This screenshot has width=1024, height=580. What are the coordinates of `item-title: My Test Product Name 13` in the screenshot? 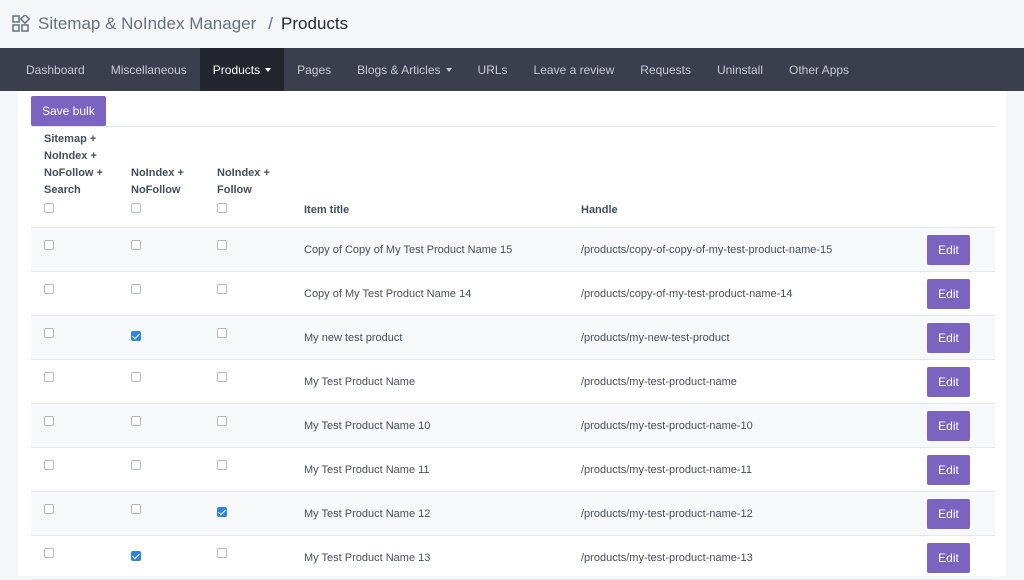 It's located at (367, 558).